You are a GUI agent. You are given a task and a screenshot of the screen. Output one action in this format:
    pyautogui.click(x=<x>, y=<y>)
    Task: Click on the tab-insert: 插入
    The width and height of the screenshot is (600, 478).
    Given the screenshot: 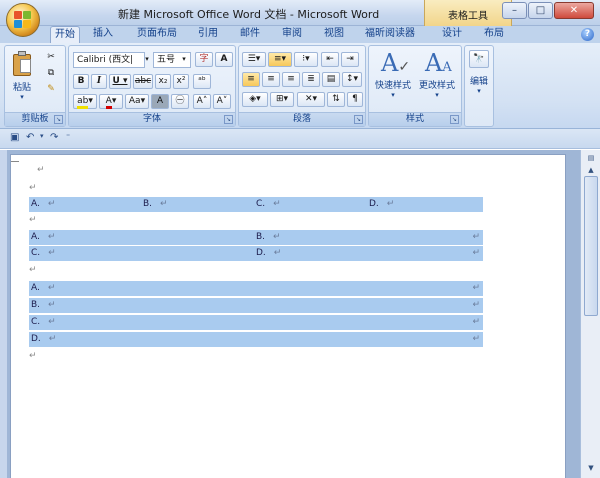 What is the action you would take?
    pyautogui.click(x=103, y=34)
    